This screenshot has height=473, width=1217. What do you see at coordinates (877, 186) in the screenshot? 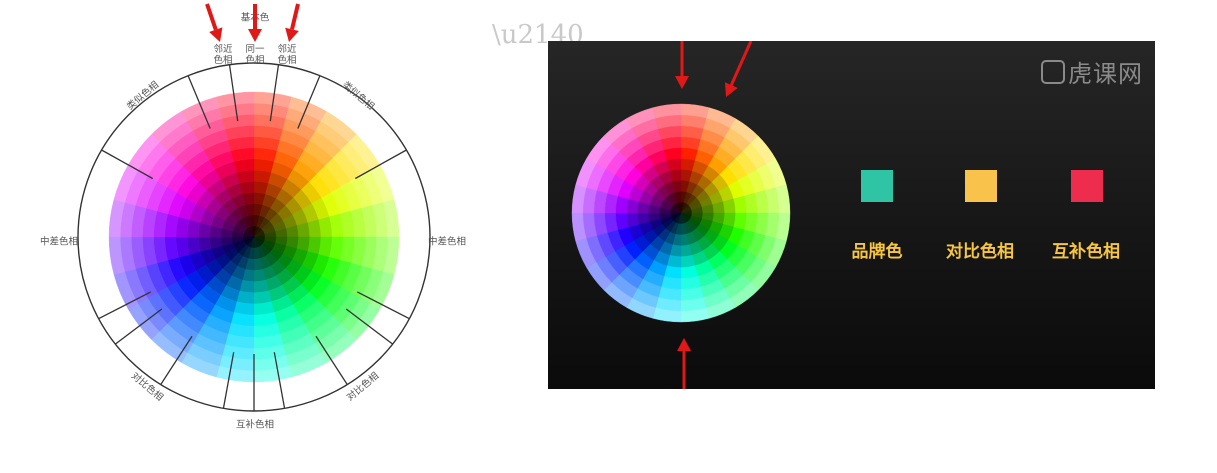
I see `swatch-brand` at bounding box center [877, 186].